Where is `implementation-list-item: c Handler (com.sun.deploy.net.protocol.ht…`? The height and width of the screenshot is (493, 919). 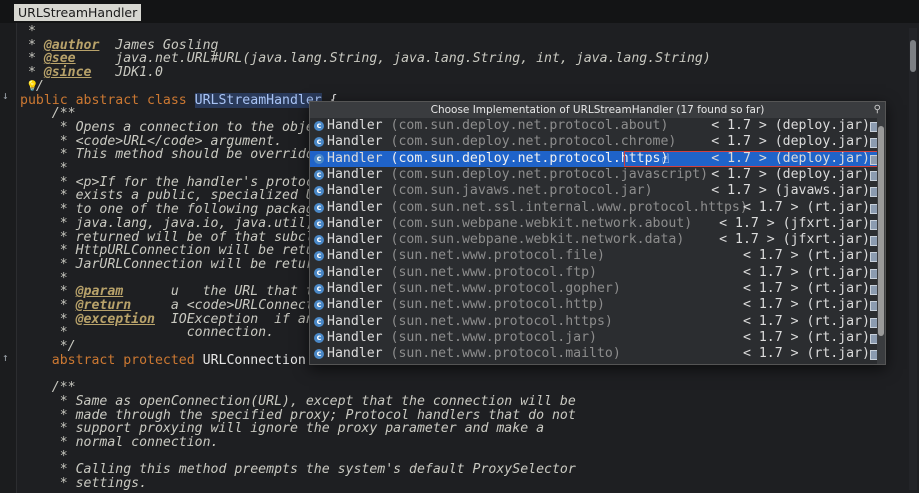
implementation-list-item: c Handler (com.sun.deploy.net.protocol.ht… is located at coordinates (597, 158).